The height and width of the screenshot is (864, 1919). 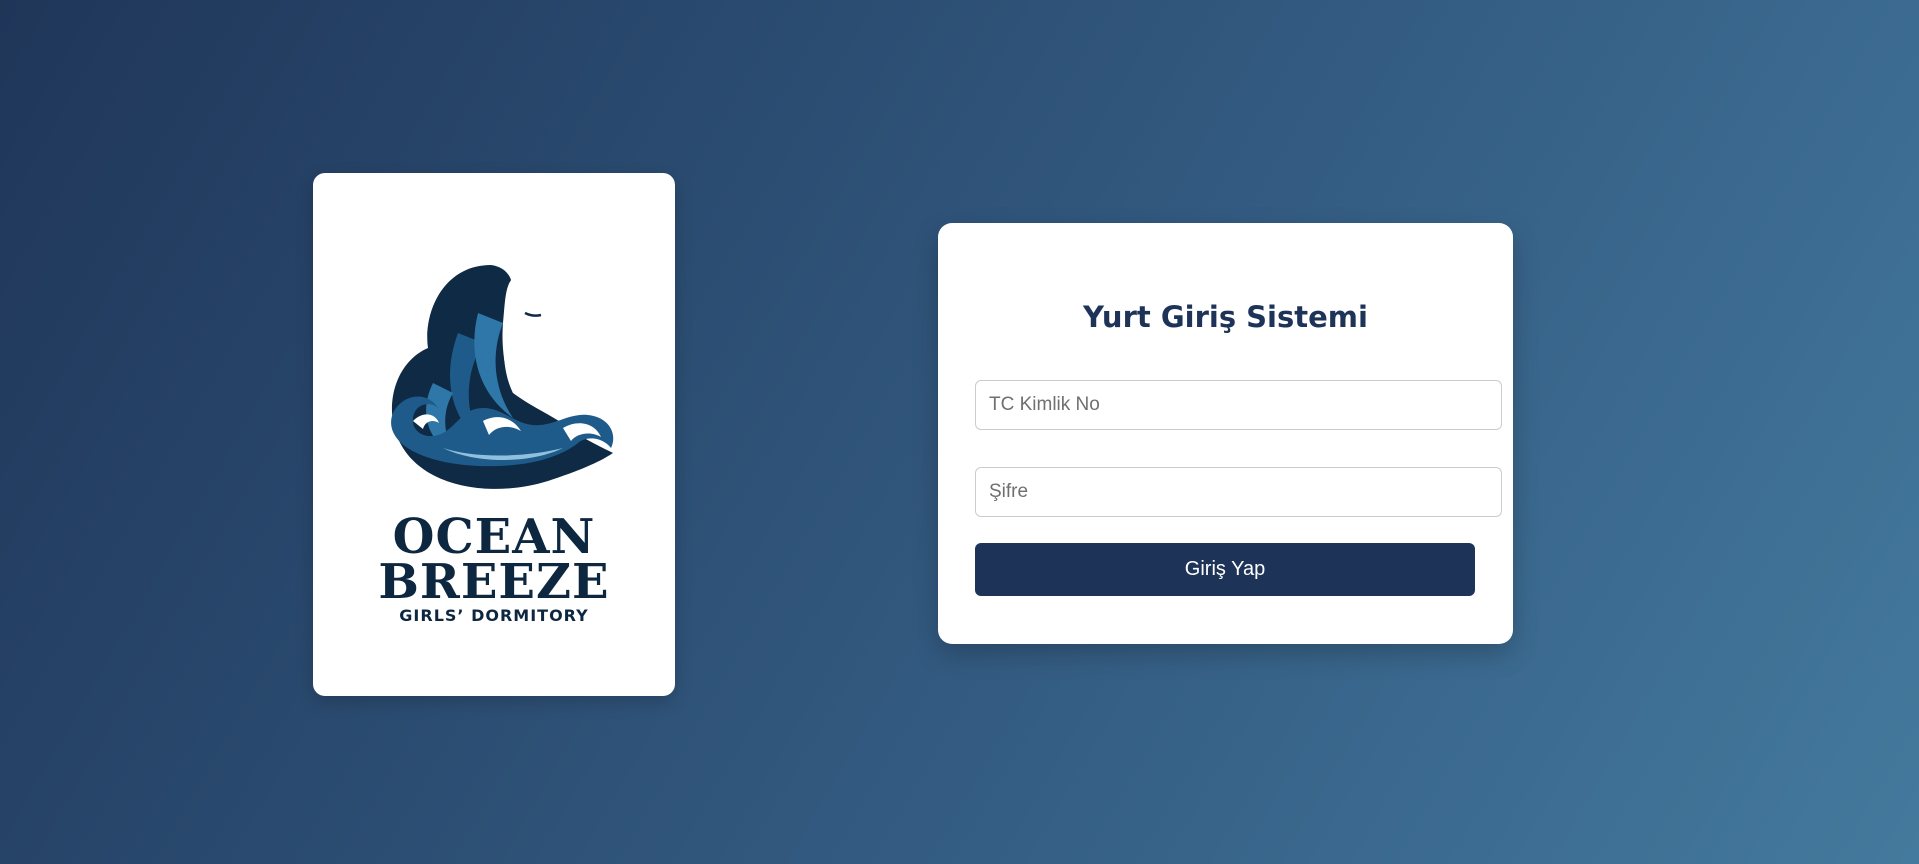 I want to click on brand-subtitle: GIRLS’ DORMITORY, so click(x=494, y=615).